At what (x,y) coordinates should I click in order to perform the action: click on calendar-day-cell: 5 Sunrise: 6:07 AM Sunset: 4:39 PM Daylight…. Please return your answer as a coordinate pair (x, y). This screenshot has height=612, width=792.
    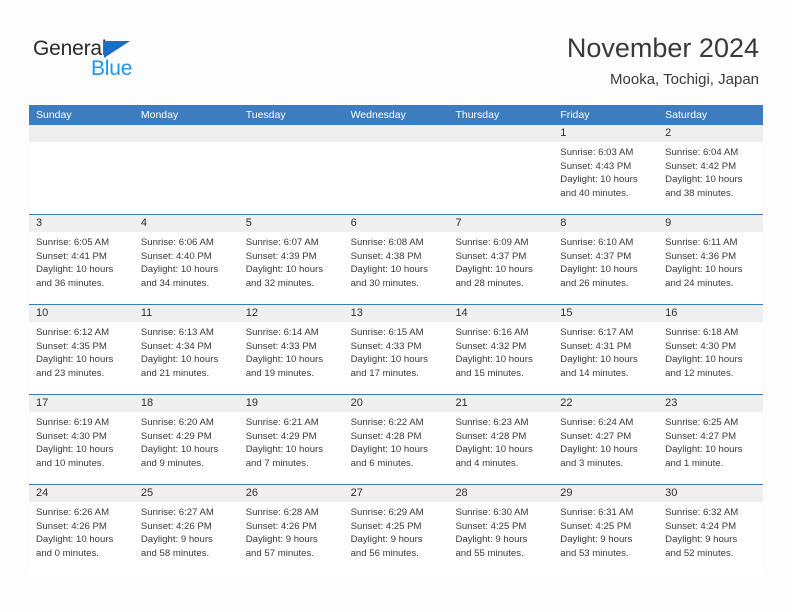
    Looking at the image, I should click on (291, 259).